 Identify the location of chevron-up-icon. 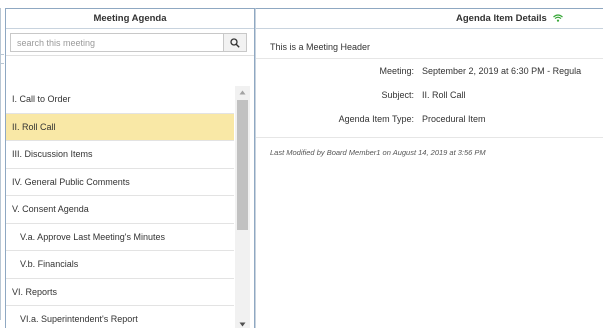
(242, 92).